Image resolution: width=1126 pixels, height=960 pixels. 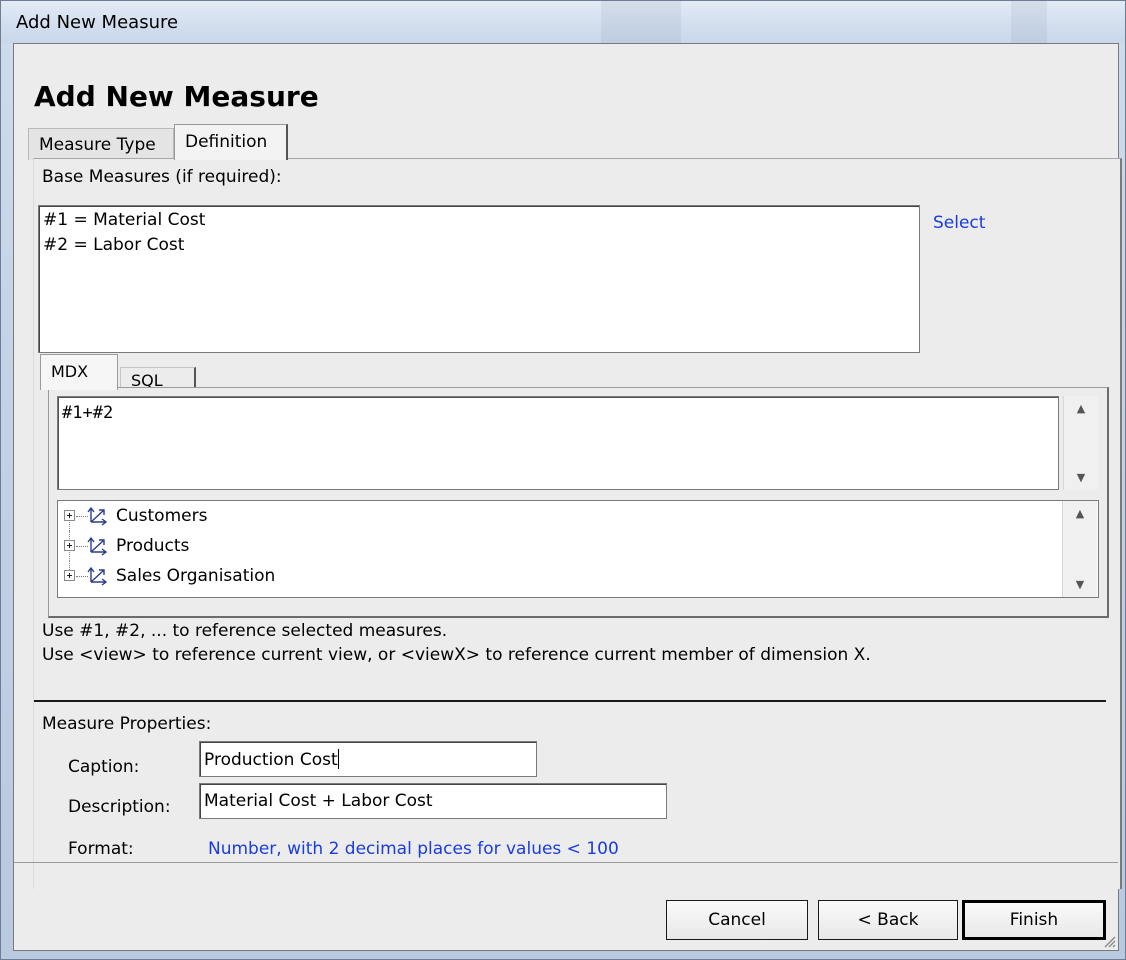 What do you see at coordinates (153, 546) in the screenshot?
I see `tree-node-label: Products` at bounding box center [153, 546].